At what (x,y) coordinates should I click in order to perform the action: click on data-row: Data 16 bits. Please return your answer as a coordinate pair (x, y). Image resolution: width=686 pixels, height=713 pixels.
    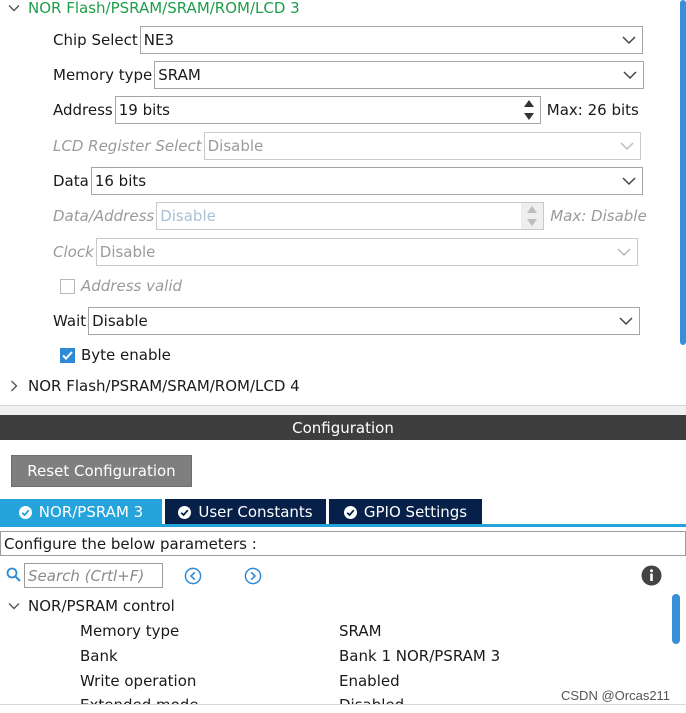
    Looking at the image, I should click on (348, 181).